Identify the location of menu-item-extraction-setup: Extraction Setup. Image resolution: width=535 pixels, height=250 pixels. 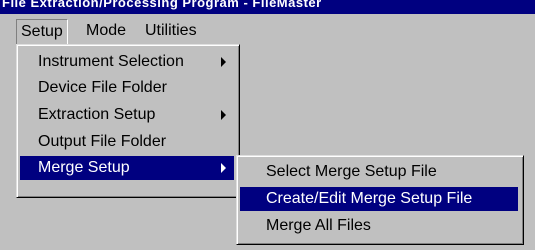
(127, 115).